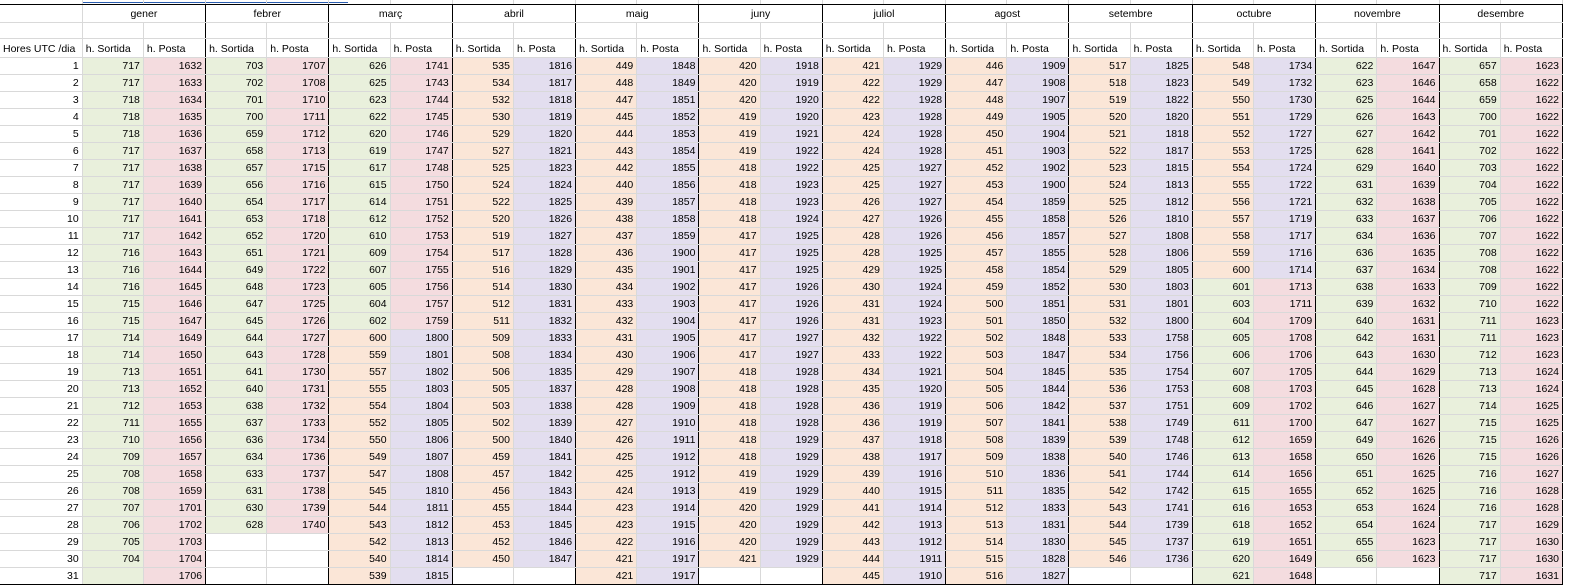 Image resolution: width=1576 pixels, height=585 pixels. What do you see at coordinates (1408, 117) in the screenshot?
I see `sunset-cell: 1643` at bounding box center [1408, 117].